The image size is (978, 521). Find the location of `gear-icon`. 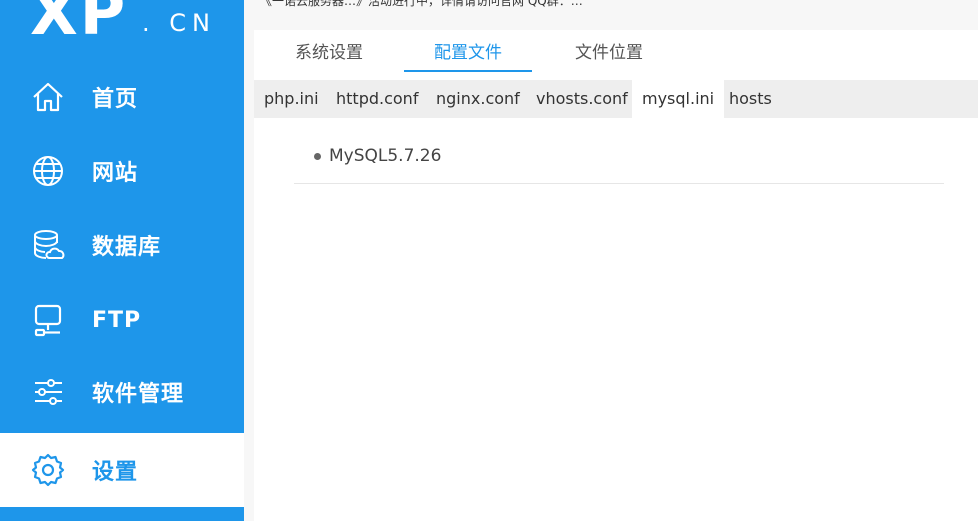

gear-icon is located at coordinates (48, 470).